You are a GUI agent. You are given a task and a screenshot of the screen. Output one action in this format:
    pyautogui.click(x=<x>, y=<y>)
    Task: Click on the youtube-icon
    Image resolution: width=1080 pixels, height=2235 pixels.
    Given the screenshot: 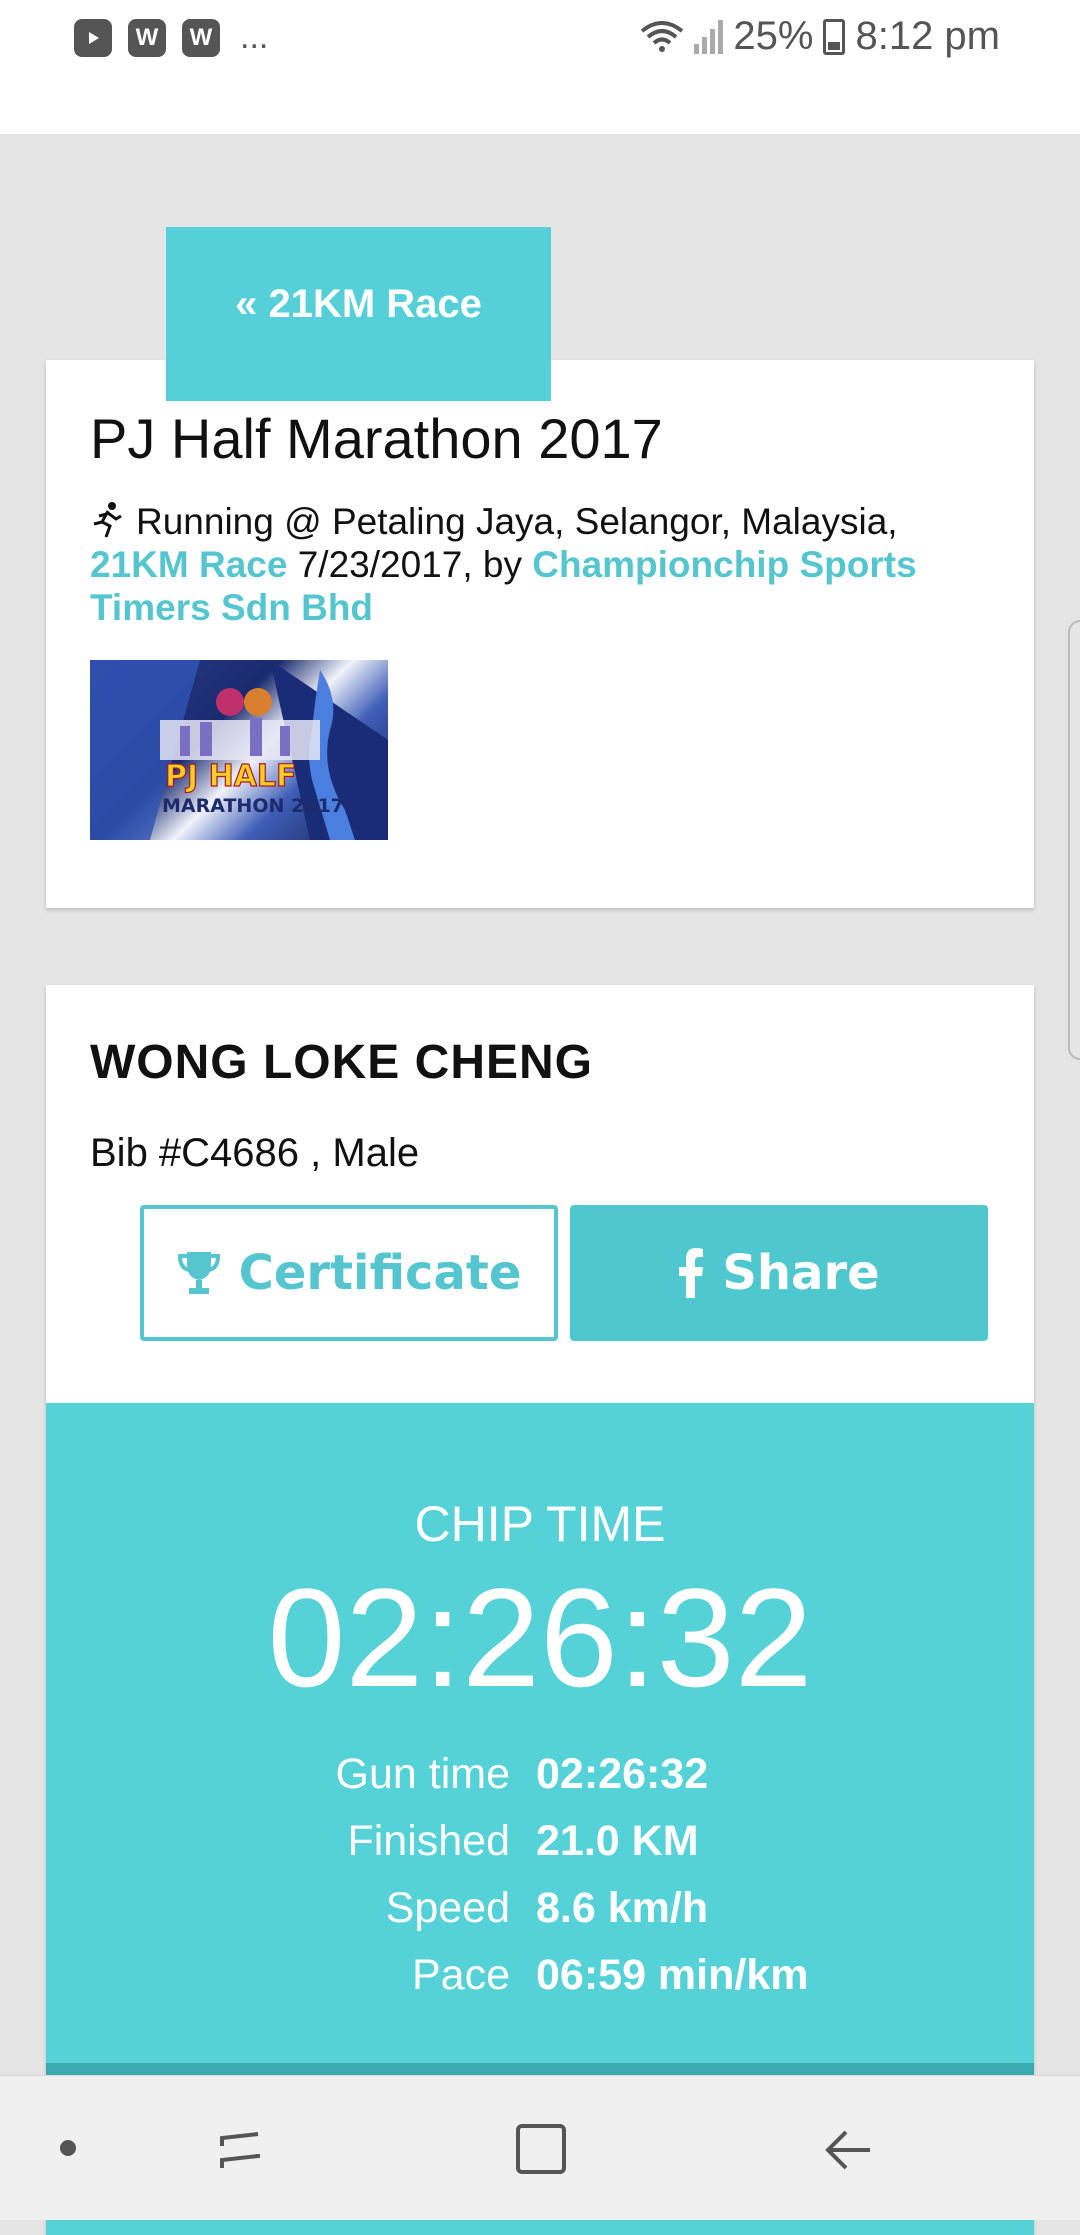 What is the action you would take?
    pyautogui.click(x=93, y=37)
    